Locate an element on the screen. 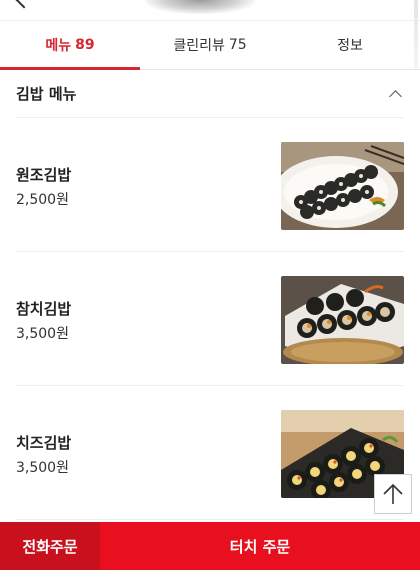 The image size is (420, 586). scroll-to-top-button is located at coordinates (393, 494).